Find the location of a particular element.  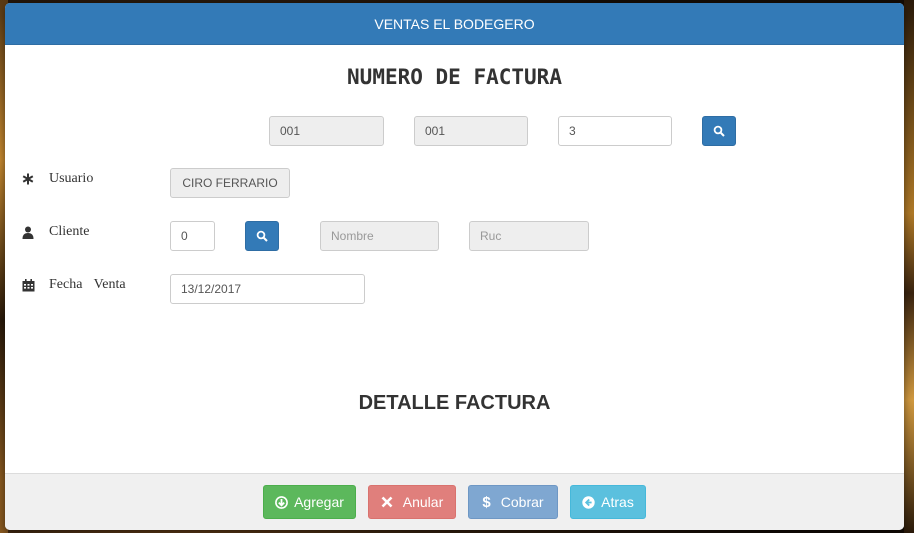

arrow-left-circle-icon is located at coordinates (588, 502).